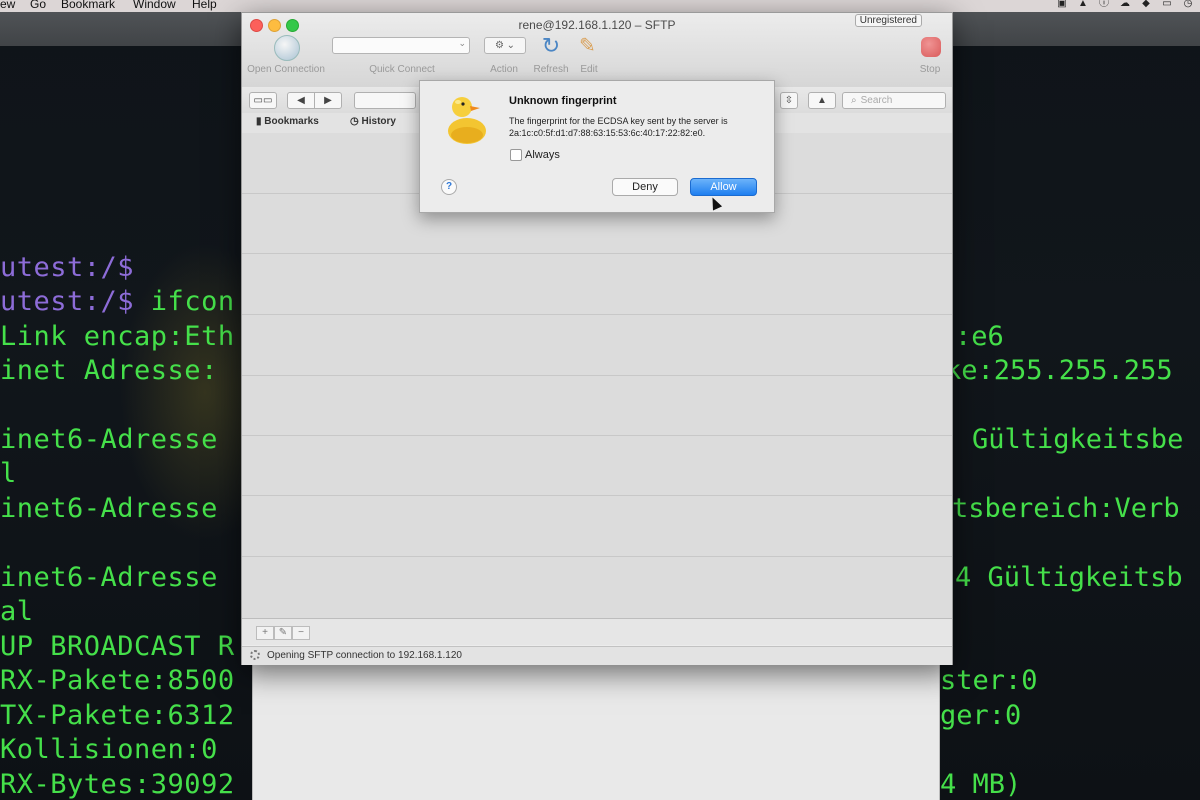 The width and height of the screenshot is (1200, 800). I want to click on window-title: rene@192.168.1.120 – SFTP, so click(597, 25).